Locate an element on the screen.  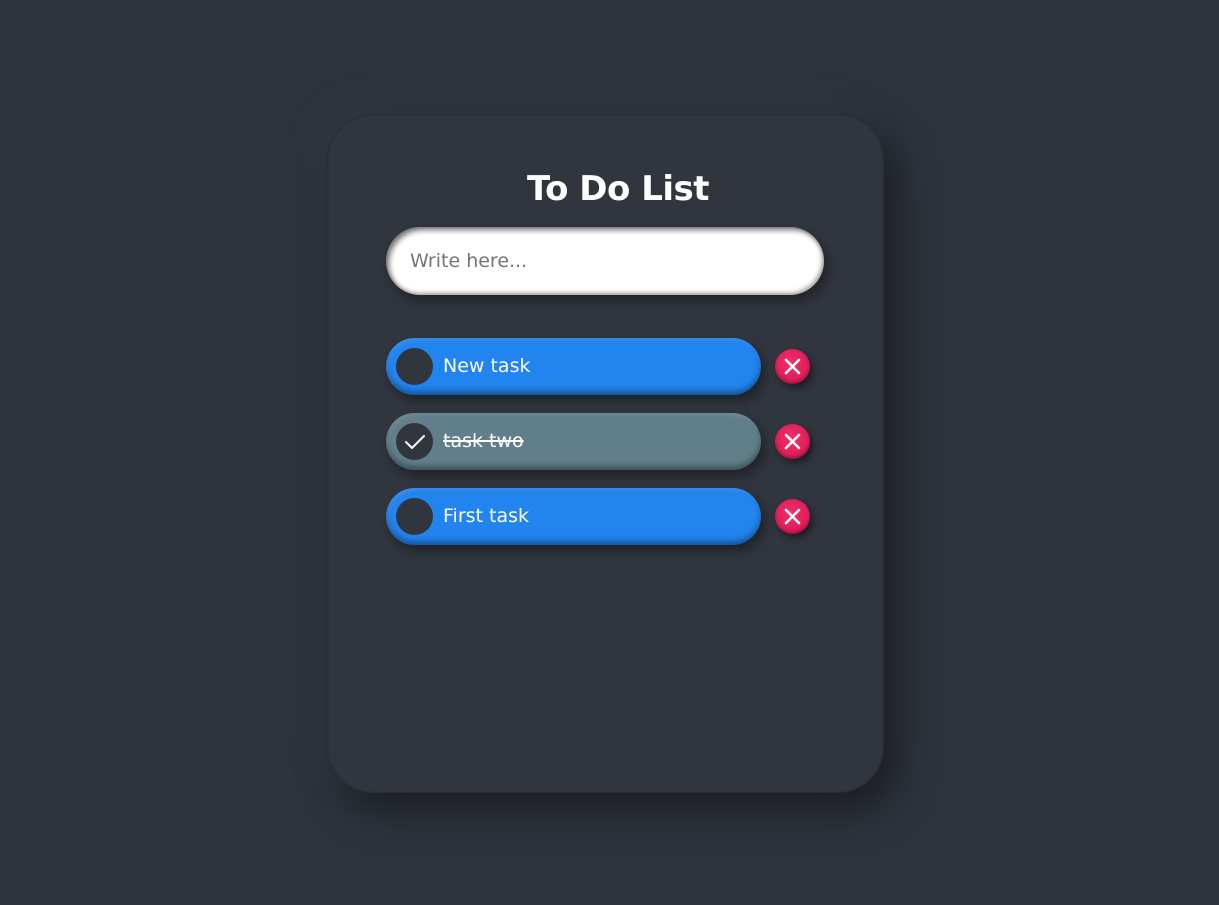
task-input-container is located at coordinates (605, 261).